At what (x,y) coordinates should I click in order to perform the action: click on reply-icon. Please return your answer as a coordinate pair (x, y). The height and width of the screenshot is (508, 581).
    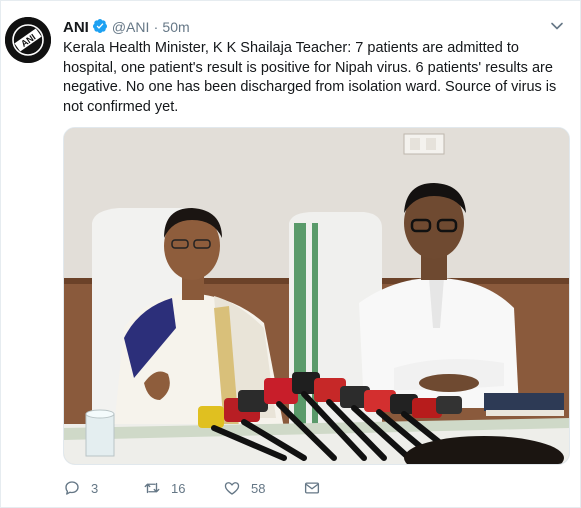
    Looking at the image, I should click on (72, 488).